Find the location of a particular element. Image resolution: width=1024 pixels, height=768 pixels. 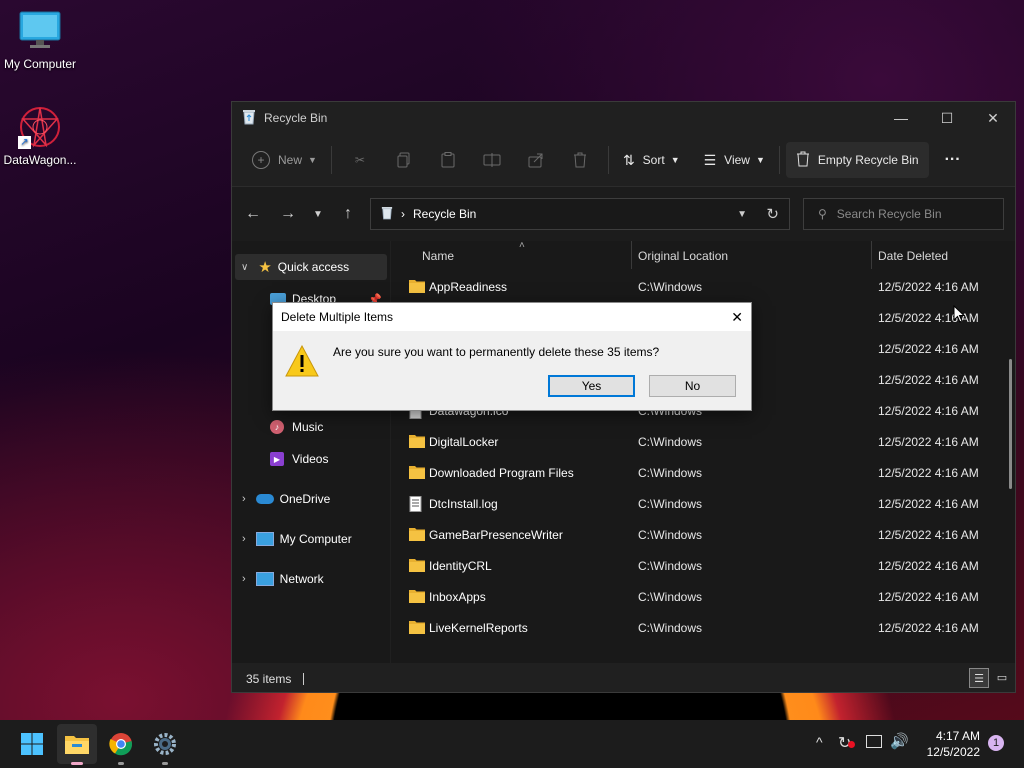

recent-locations-chevron-icon: ▼ is located at coordinates (318, 214).